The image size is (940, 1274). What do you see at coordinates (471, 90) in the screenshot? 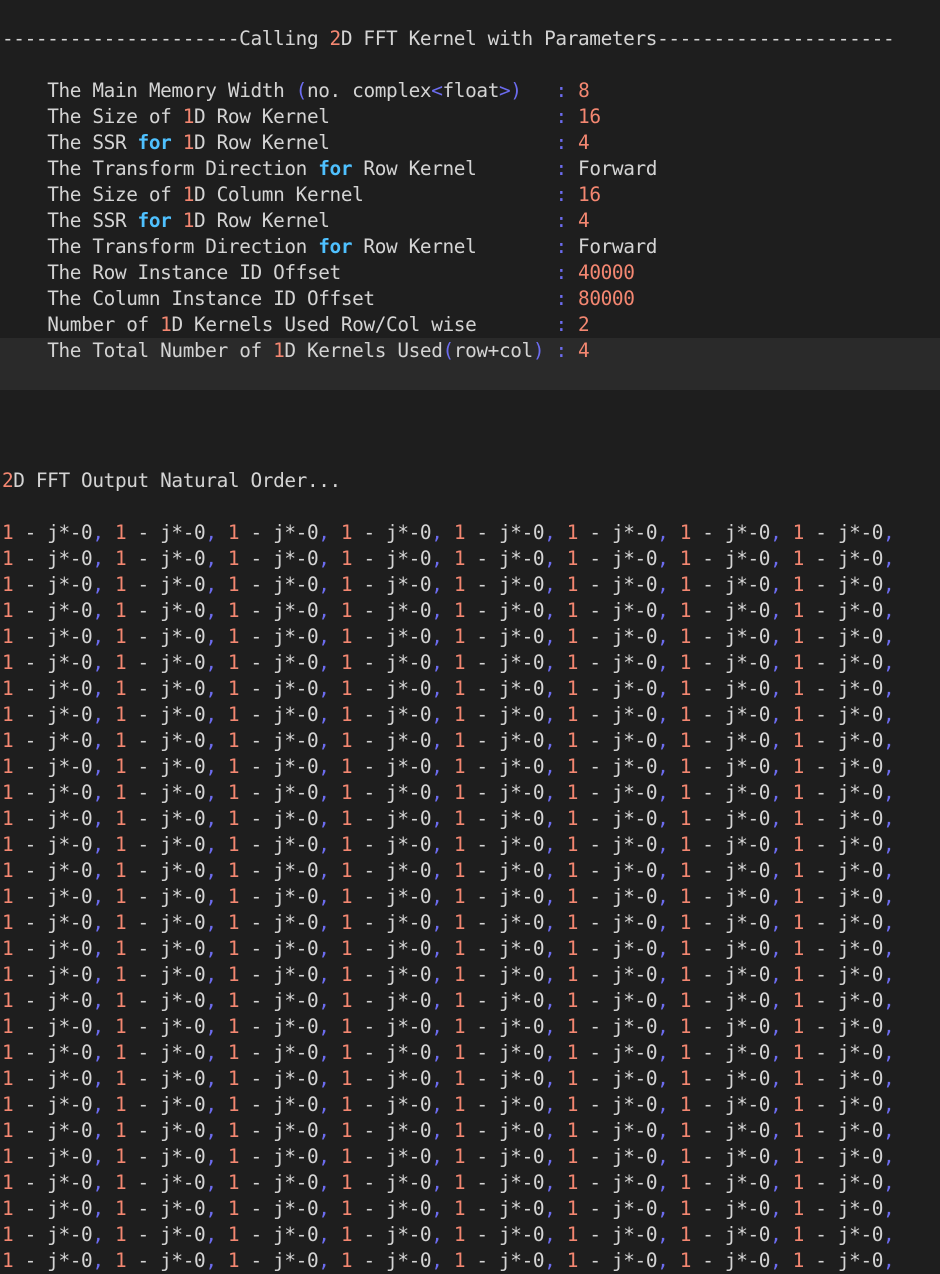
I see `label-text: float` at bounding box center [471, 90].